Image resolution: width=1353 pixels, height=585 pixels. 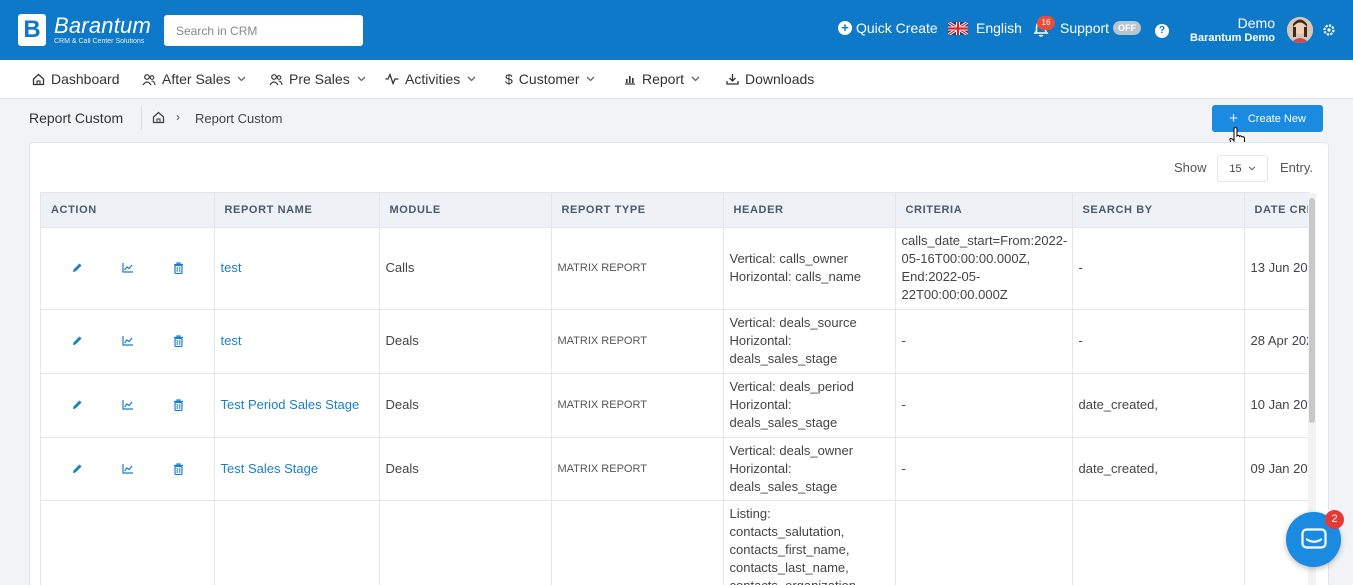 I want to click on plus-circle-icon: +, so click(x=845, y=28).